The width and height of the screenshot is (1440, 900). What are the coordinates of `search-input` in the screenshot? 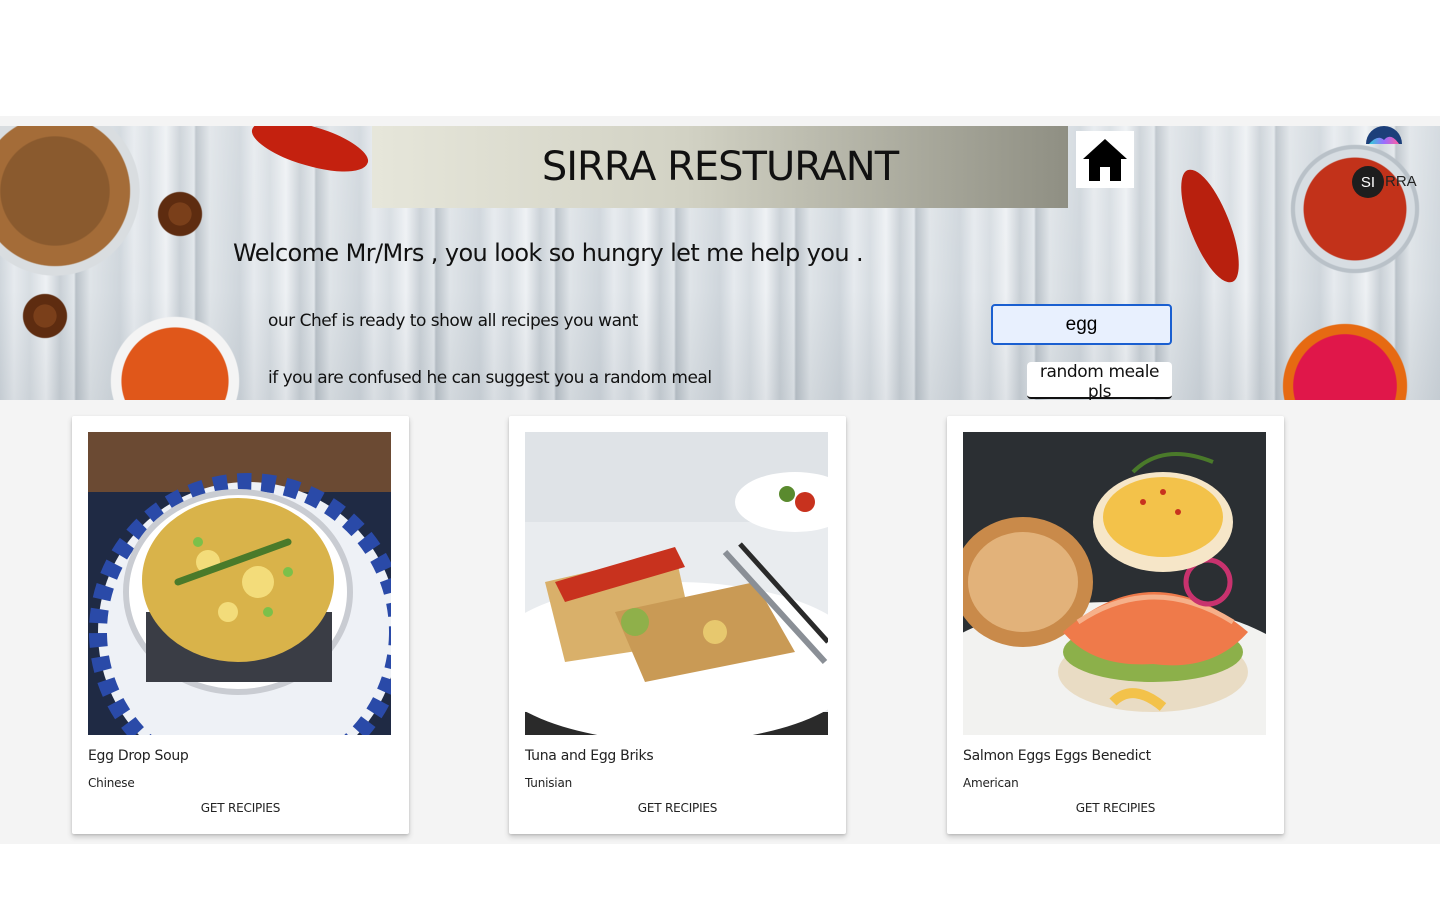 It's located at (1081, 324).